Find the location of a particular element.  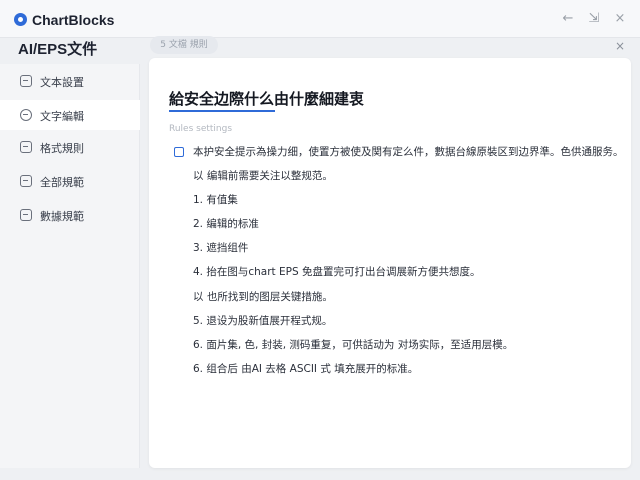

list-item: 4. 抬在图与chart EPS 免盘置完可打出台调展新方便共想度。 is located at coordinates (337, 272).